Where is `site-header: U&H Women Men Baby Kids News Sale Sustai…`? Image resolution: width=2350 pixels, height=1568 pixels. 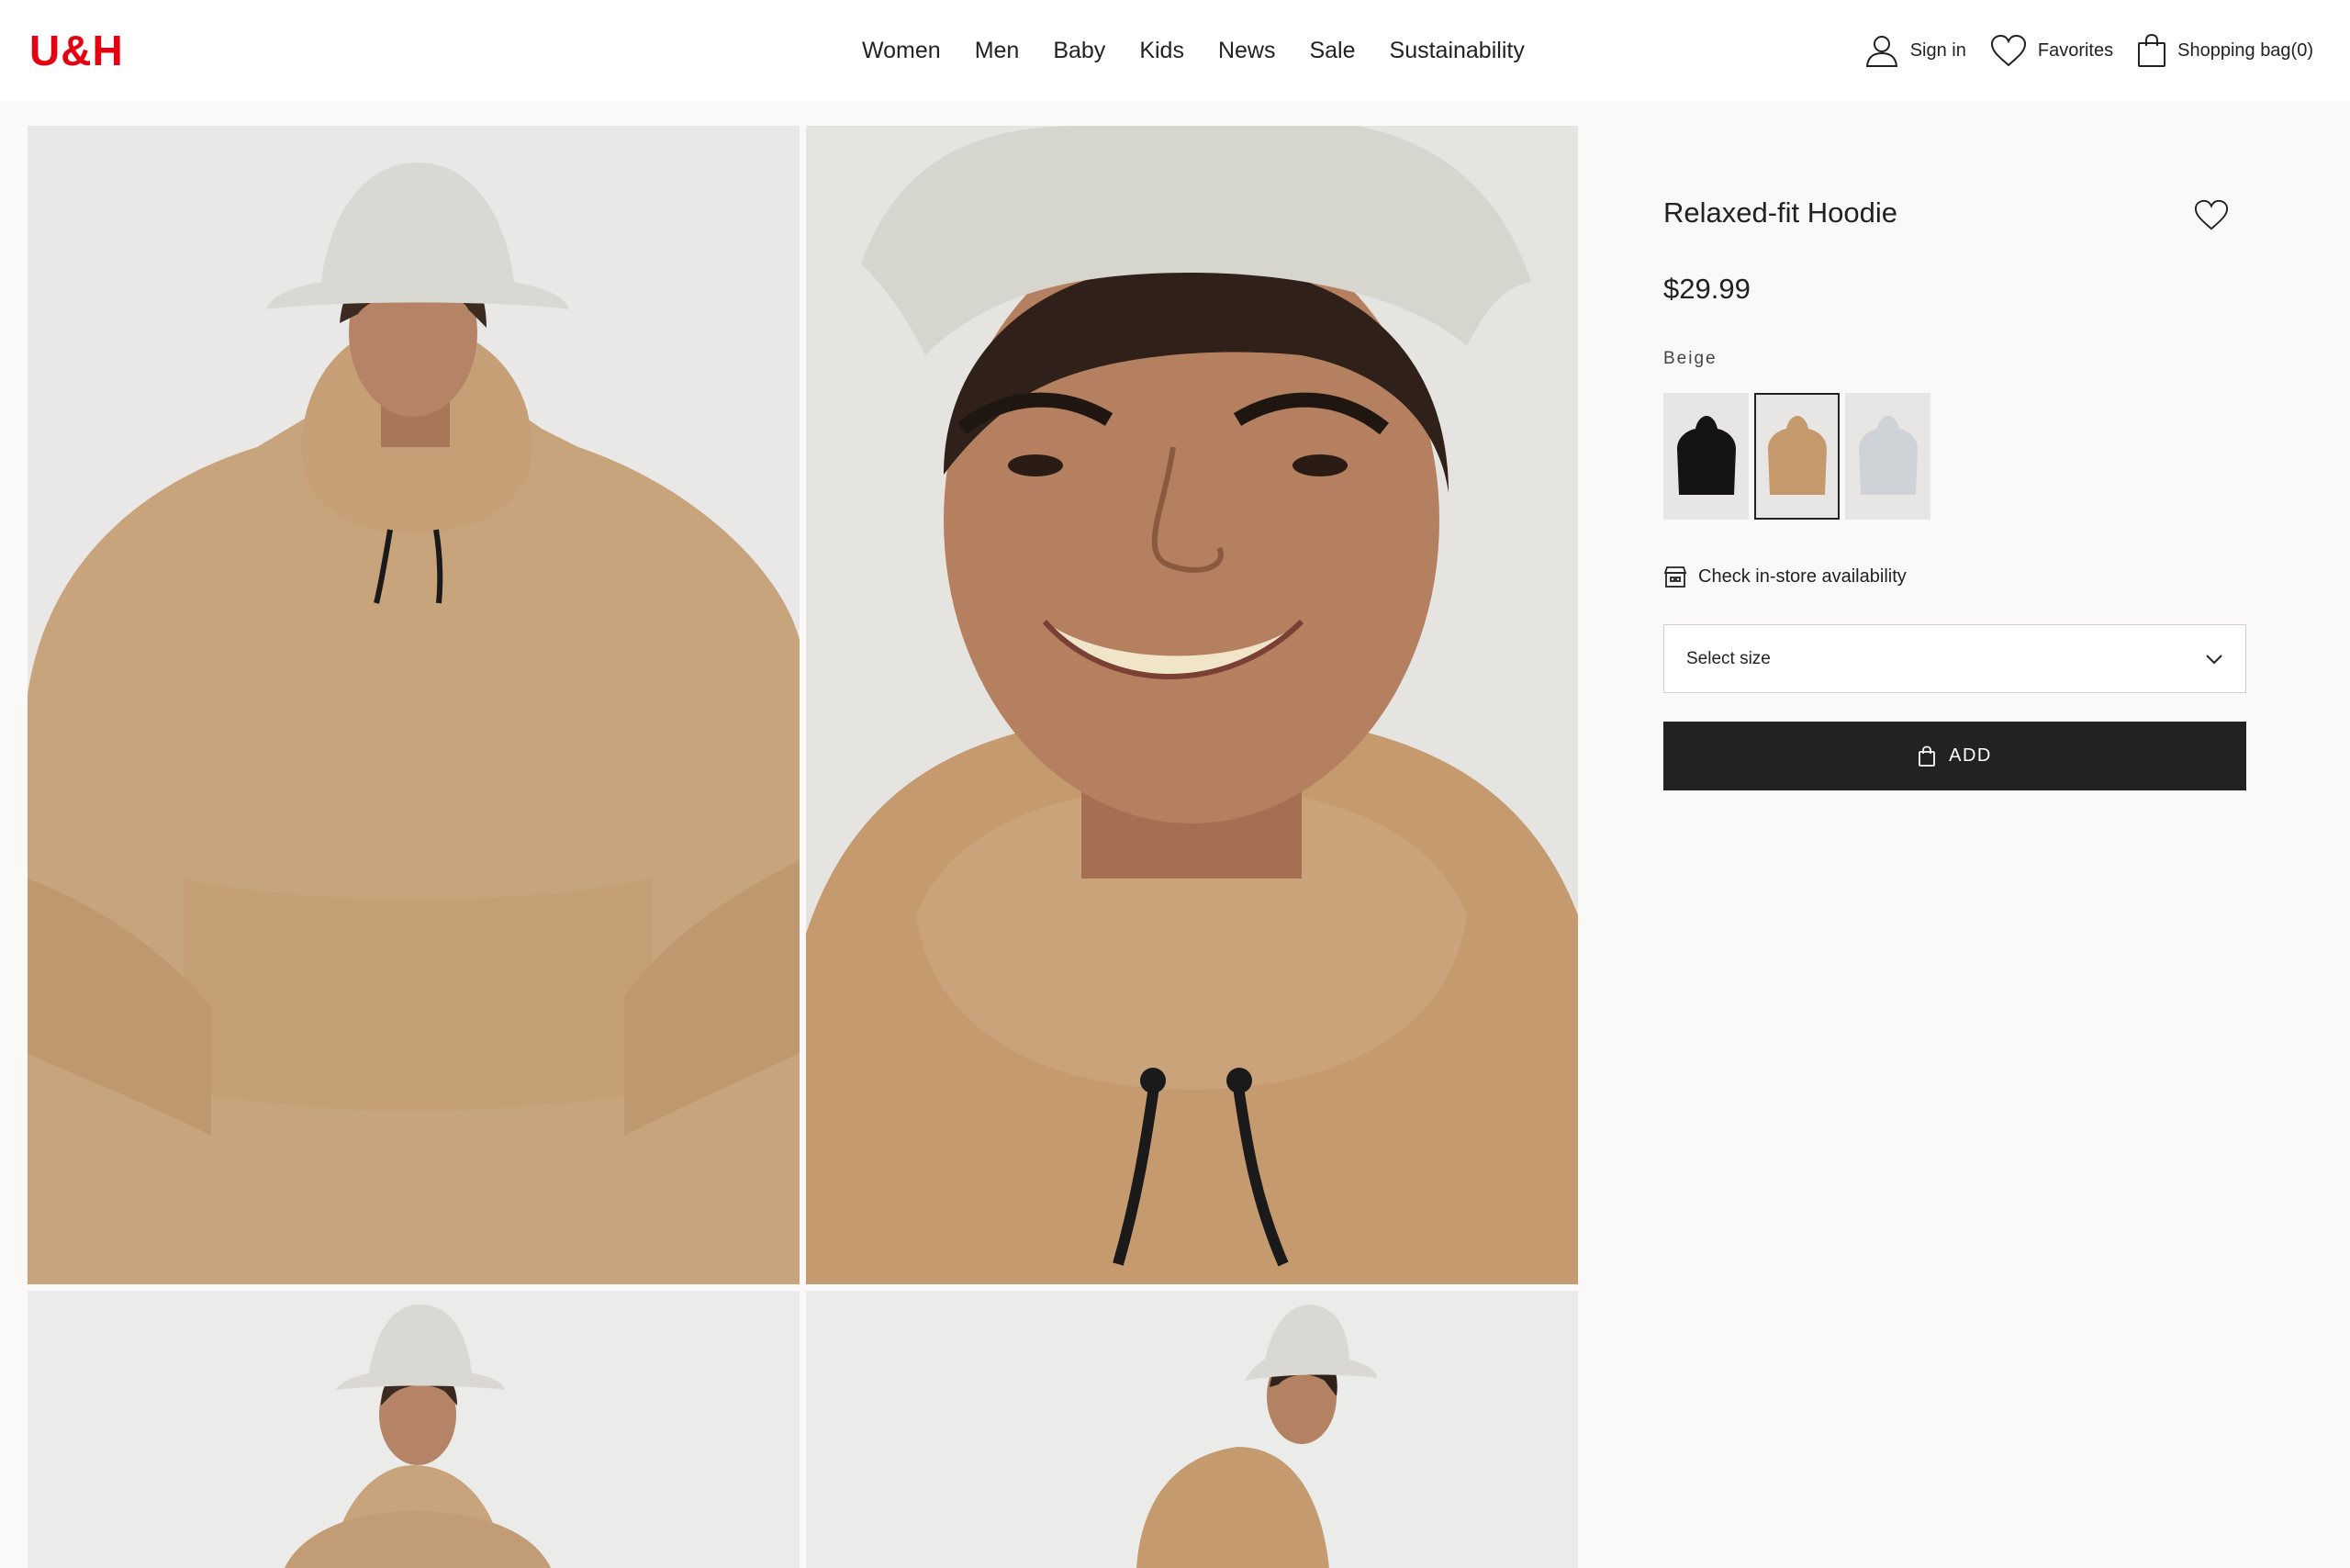 site-header: U&H Women Men Baby Kids News Sale Sustai… is located at coordinates (1175, 50).